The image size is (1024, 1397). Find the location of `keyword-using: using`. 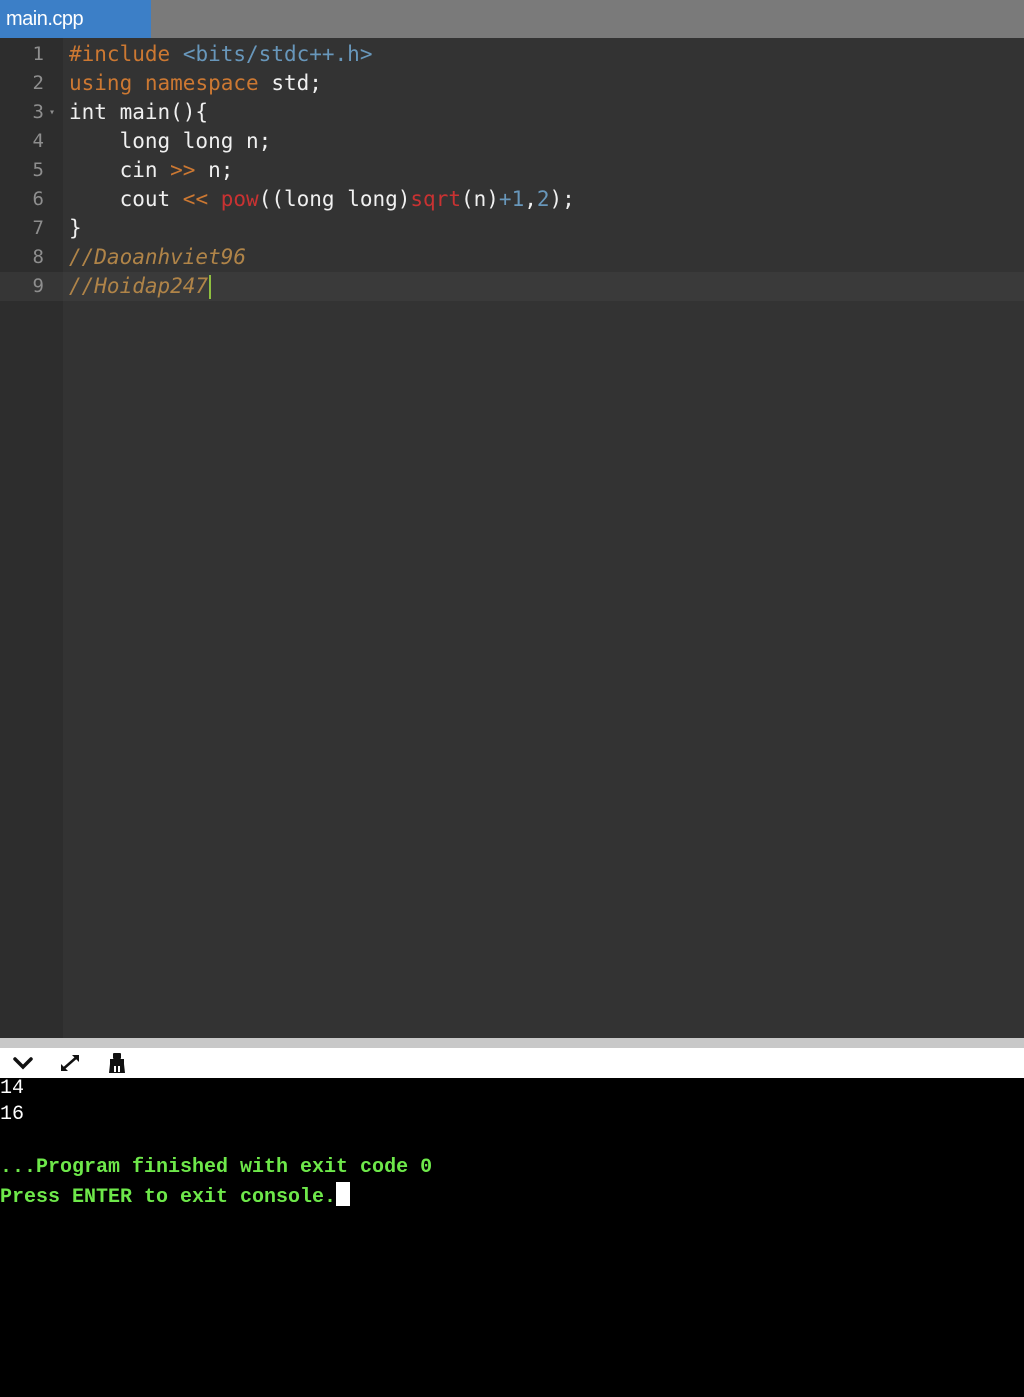

keyword-using: using is located at coordinates (101, 83).